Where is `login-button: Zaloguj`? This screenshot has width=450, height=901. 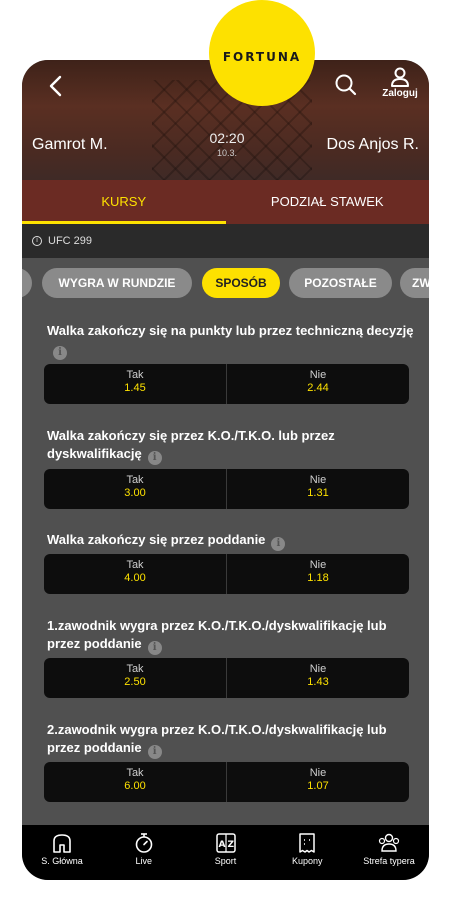
login-button: Zaloguj is located at coordinates (400, 88).